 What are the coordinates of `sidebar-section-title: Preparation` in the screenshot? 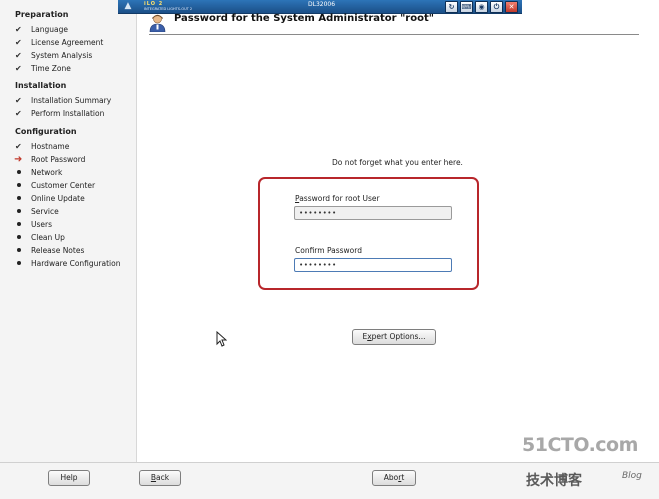 It's located at (42, 14).